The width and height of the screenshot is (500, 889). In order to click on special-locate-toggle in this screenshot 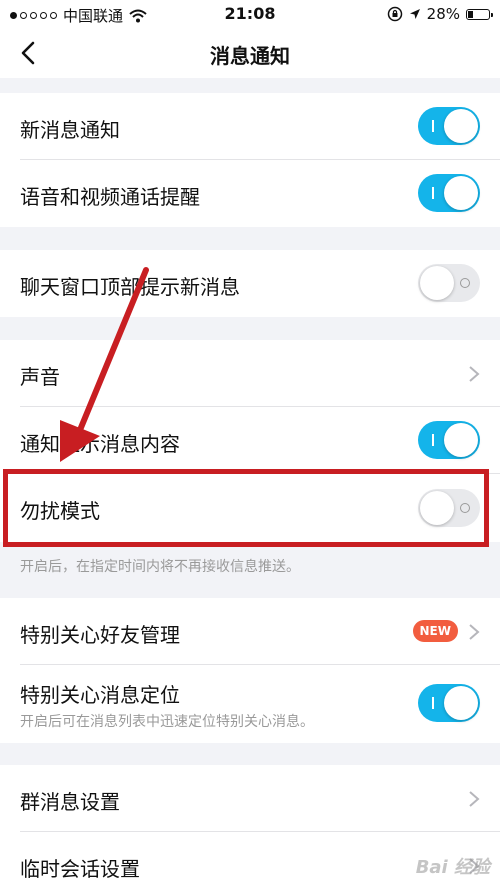, I will do `click(449, 703)`.